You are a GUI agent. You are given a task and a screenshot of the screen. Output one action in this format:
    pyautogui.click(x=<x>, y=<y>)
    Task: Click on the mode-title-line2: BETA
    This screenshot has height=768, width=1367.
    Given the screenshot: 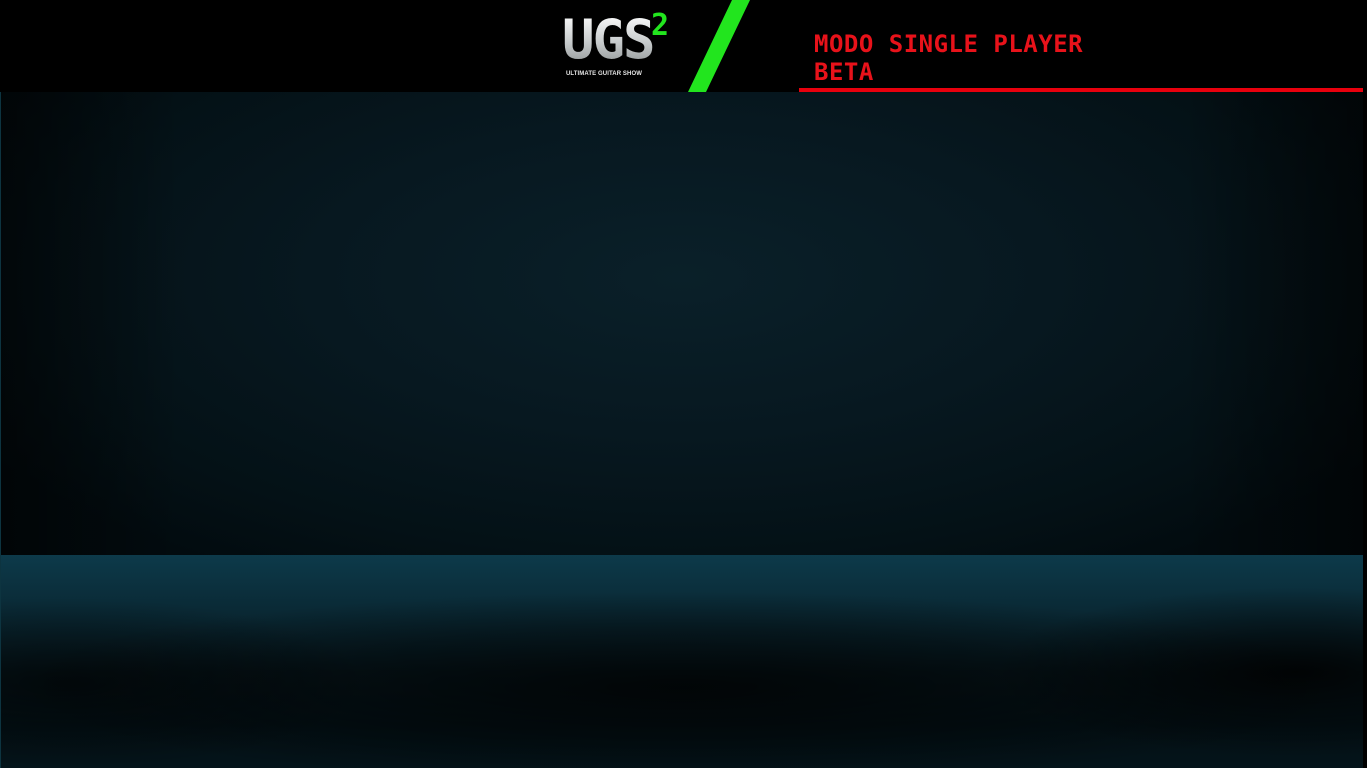 What is the action you would take?
    pyautogui.click(x=844, y=72)
    